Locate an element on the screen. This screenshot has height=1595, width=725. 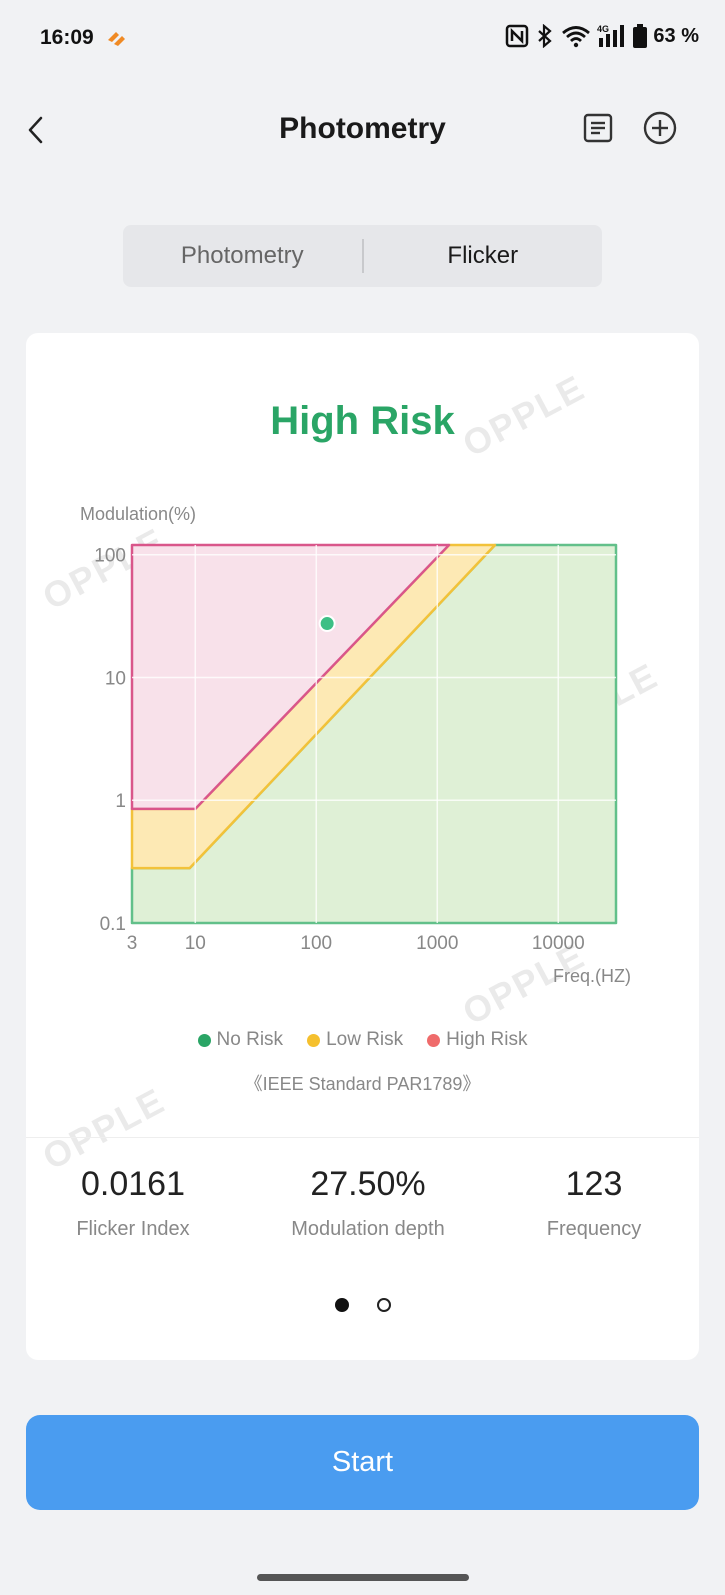
app-notification-icon is located at coordinates (117, 40).